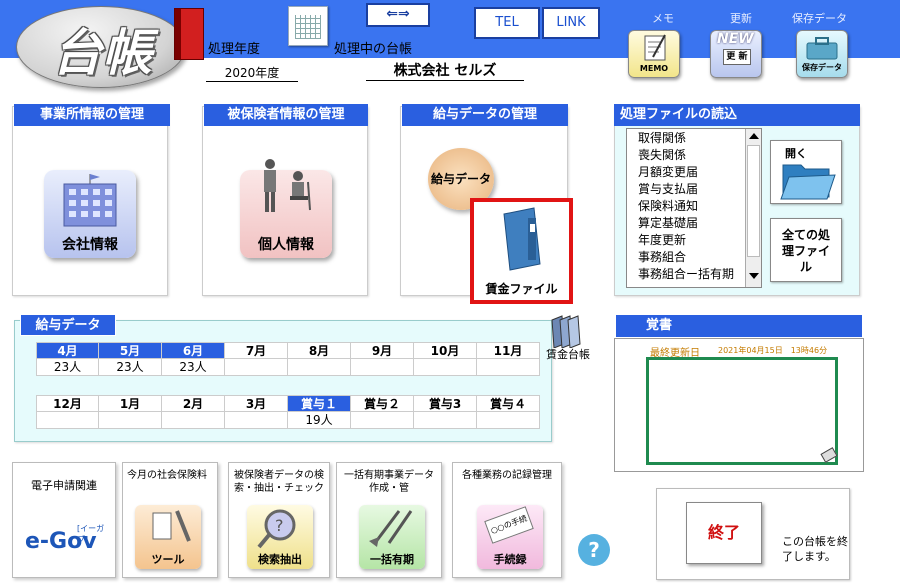 The height and width of the screenshot is (588, 900). What do you see at coordinates (654, 68) in the screenshot?
I see `memo-sub: MEMO` at bounding box center [654, 68].